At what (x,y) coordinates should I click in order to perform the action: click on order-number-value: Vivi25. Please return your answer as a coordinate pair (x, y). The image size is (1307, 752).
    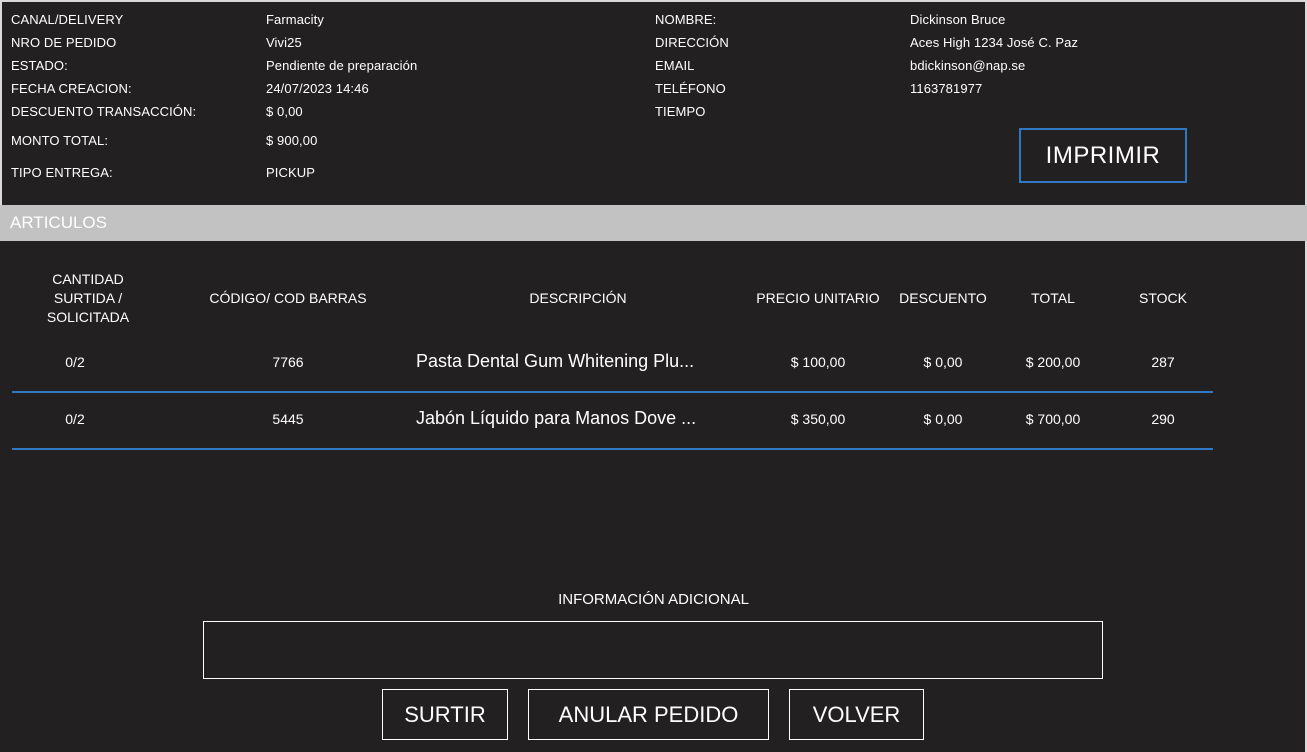
    Looking at the image, I should click on (284, 42).